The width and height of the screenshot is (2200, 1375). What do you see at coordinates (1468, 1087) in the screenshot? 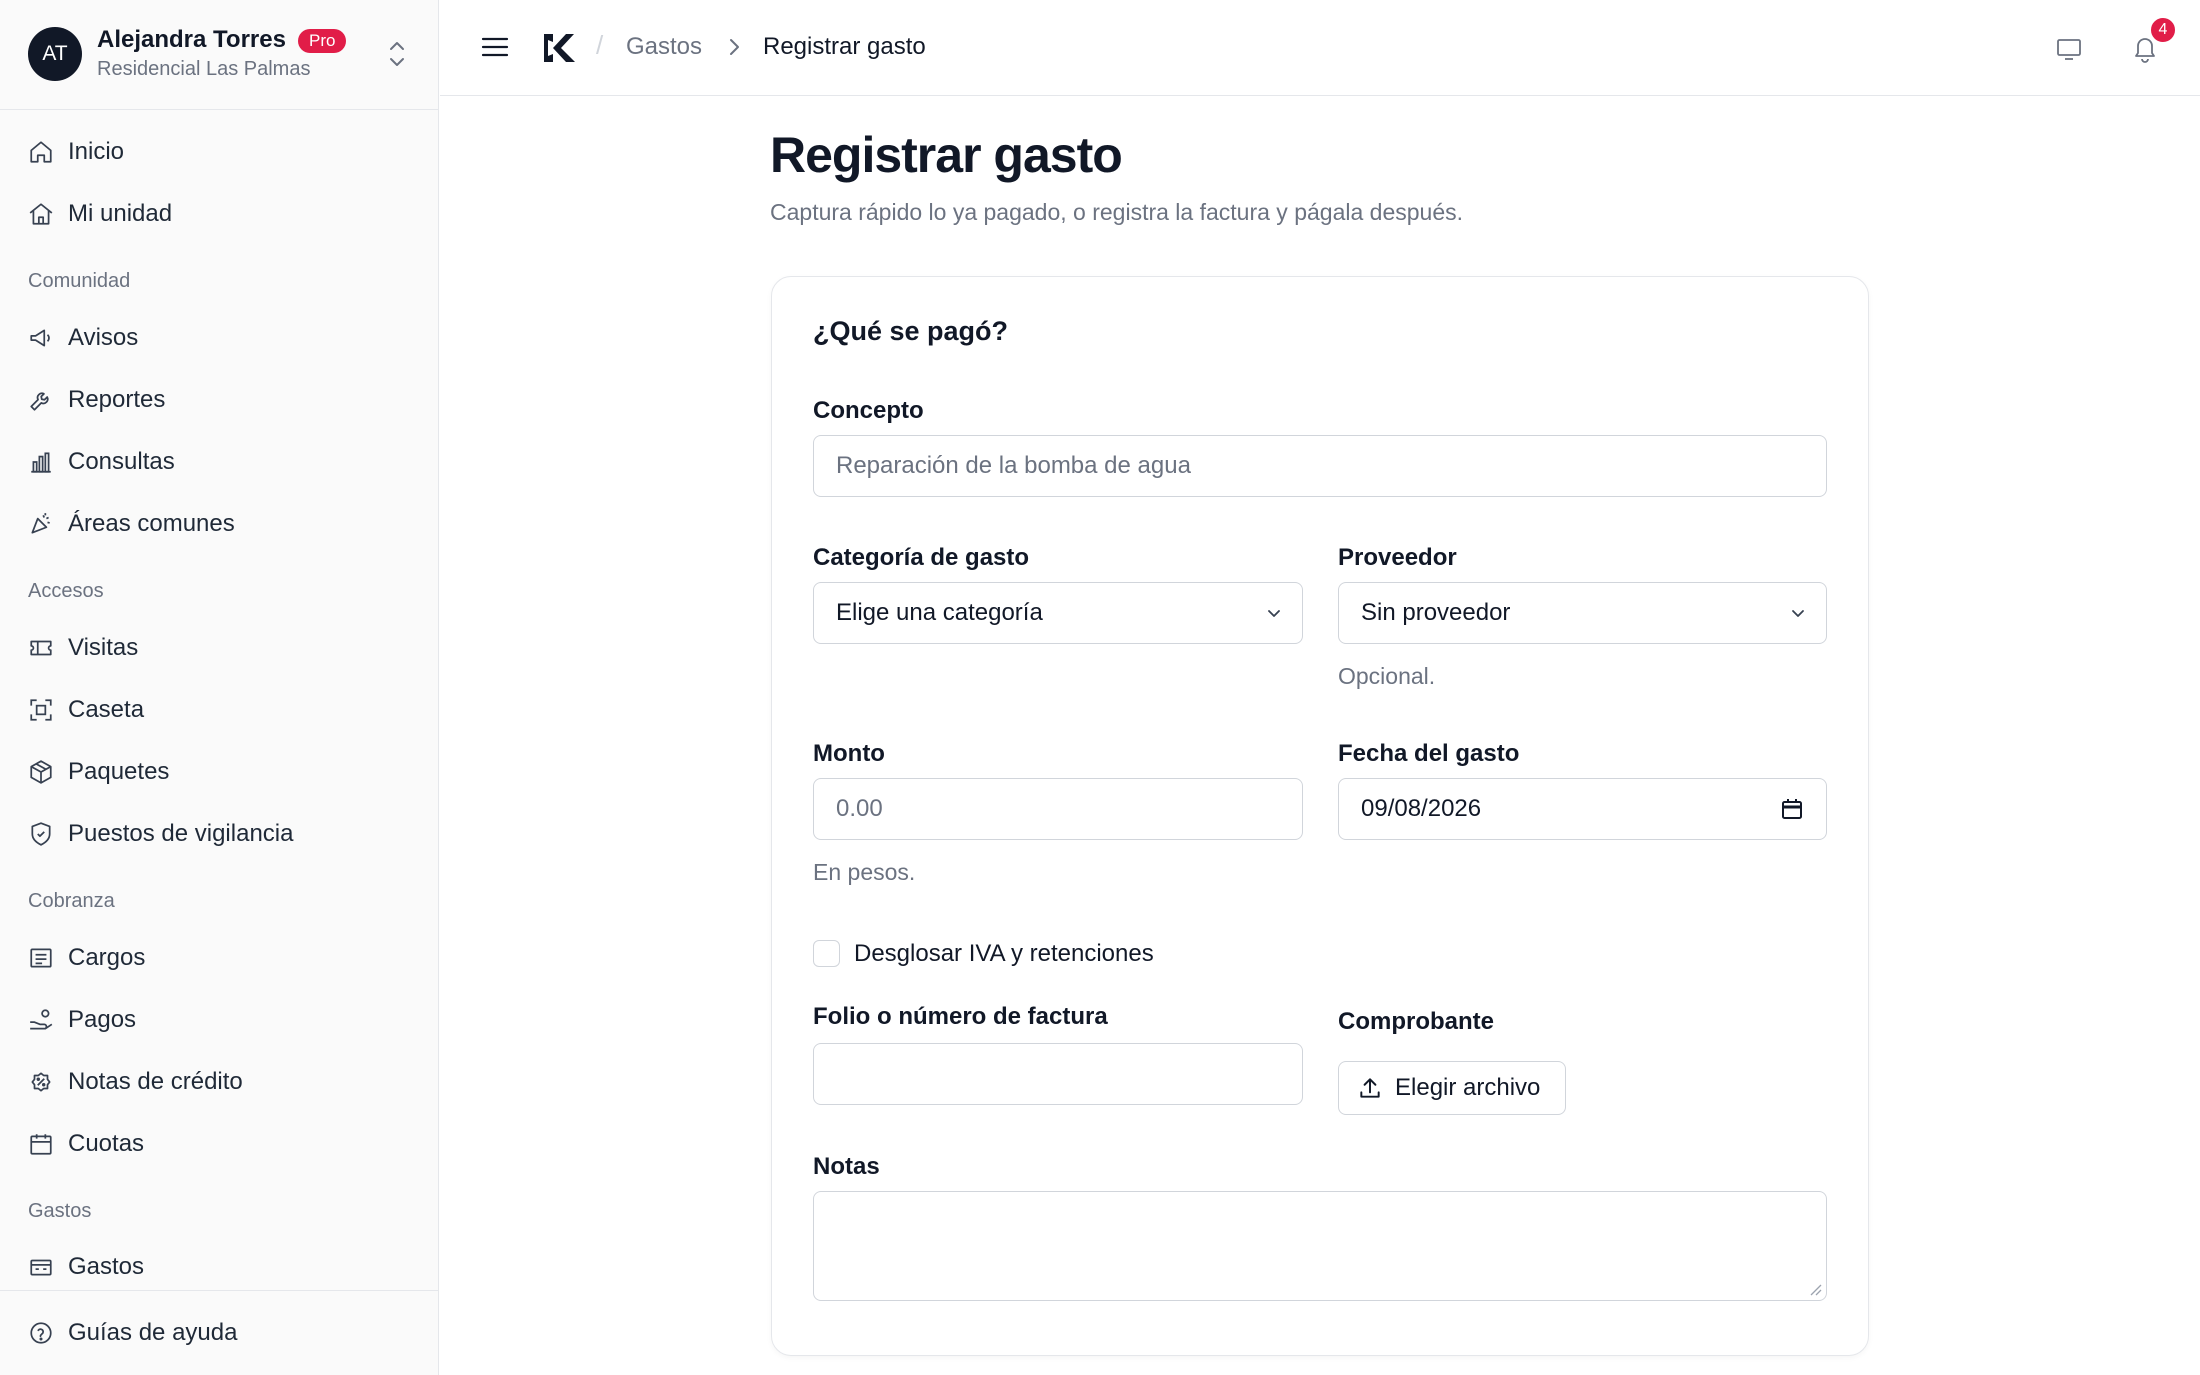
I see `choose-file-label: Elegir archivo` at bounding box center [1468, 1087].